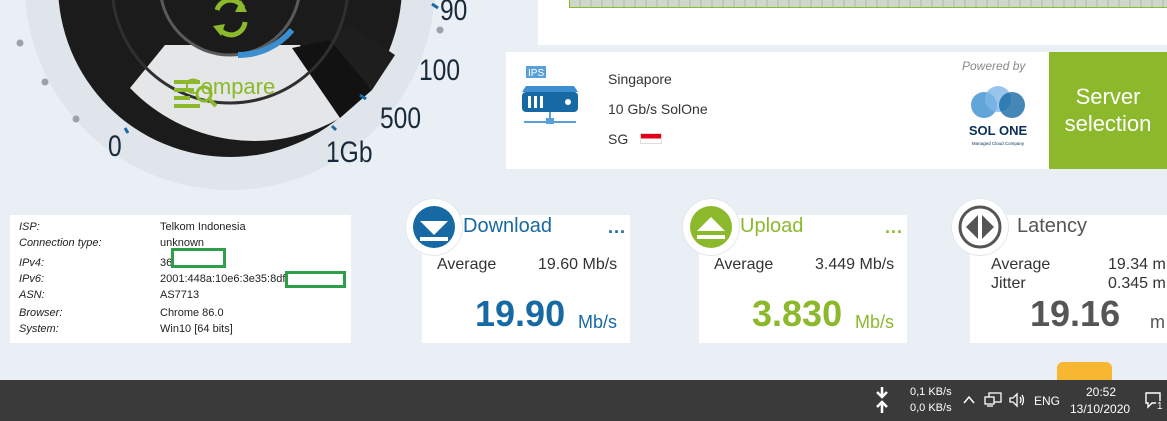 This screenshot has height=421, width=1167. Describe the element at coordinates (1021, 264) in the screenshot. I see `latency-average-label: Average` at that location.